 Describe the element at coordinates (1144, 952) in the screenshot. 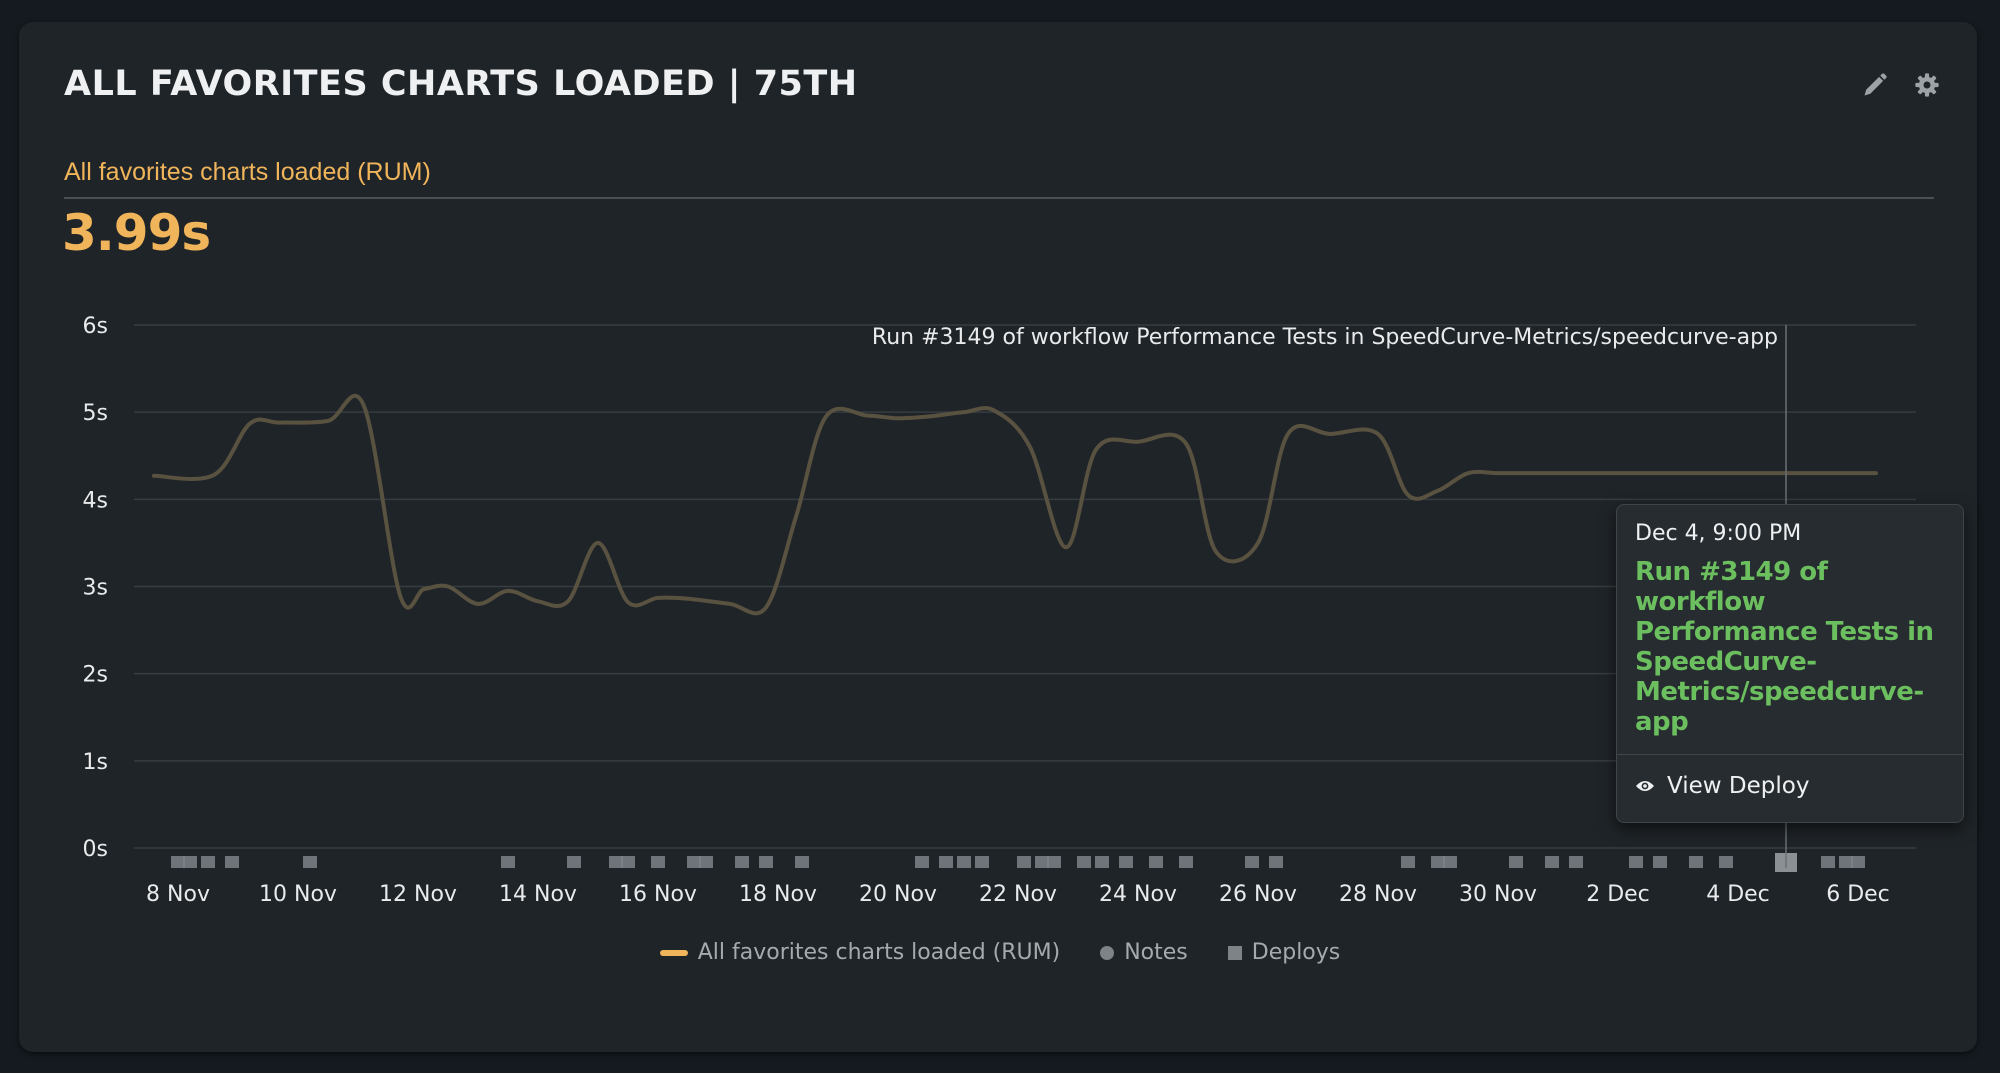

I see `legend-item-notes: Notes` at that location.